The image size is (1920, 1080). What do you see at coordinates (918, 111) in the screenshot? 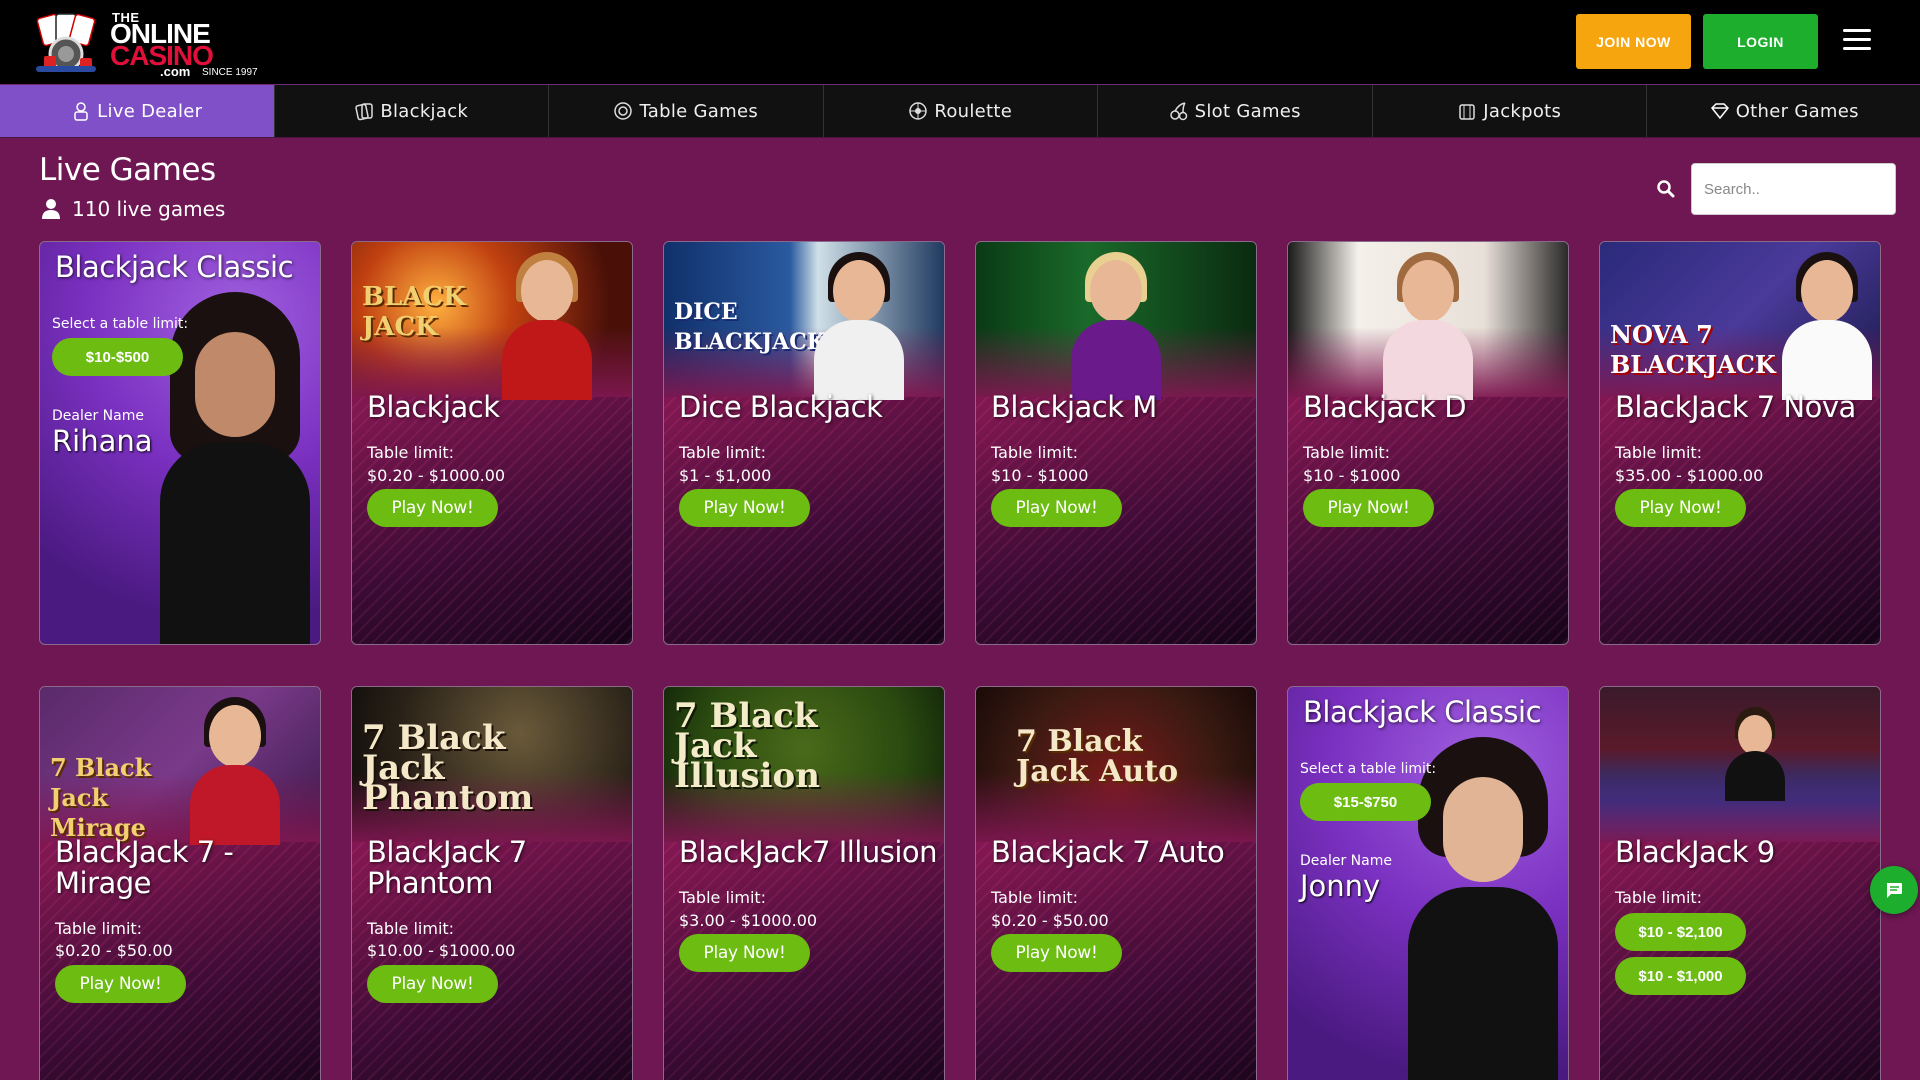
I see `roulette-icon` at bounding box center [918, 111].